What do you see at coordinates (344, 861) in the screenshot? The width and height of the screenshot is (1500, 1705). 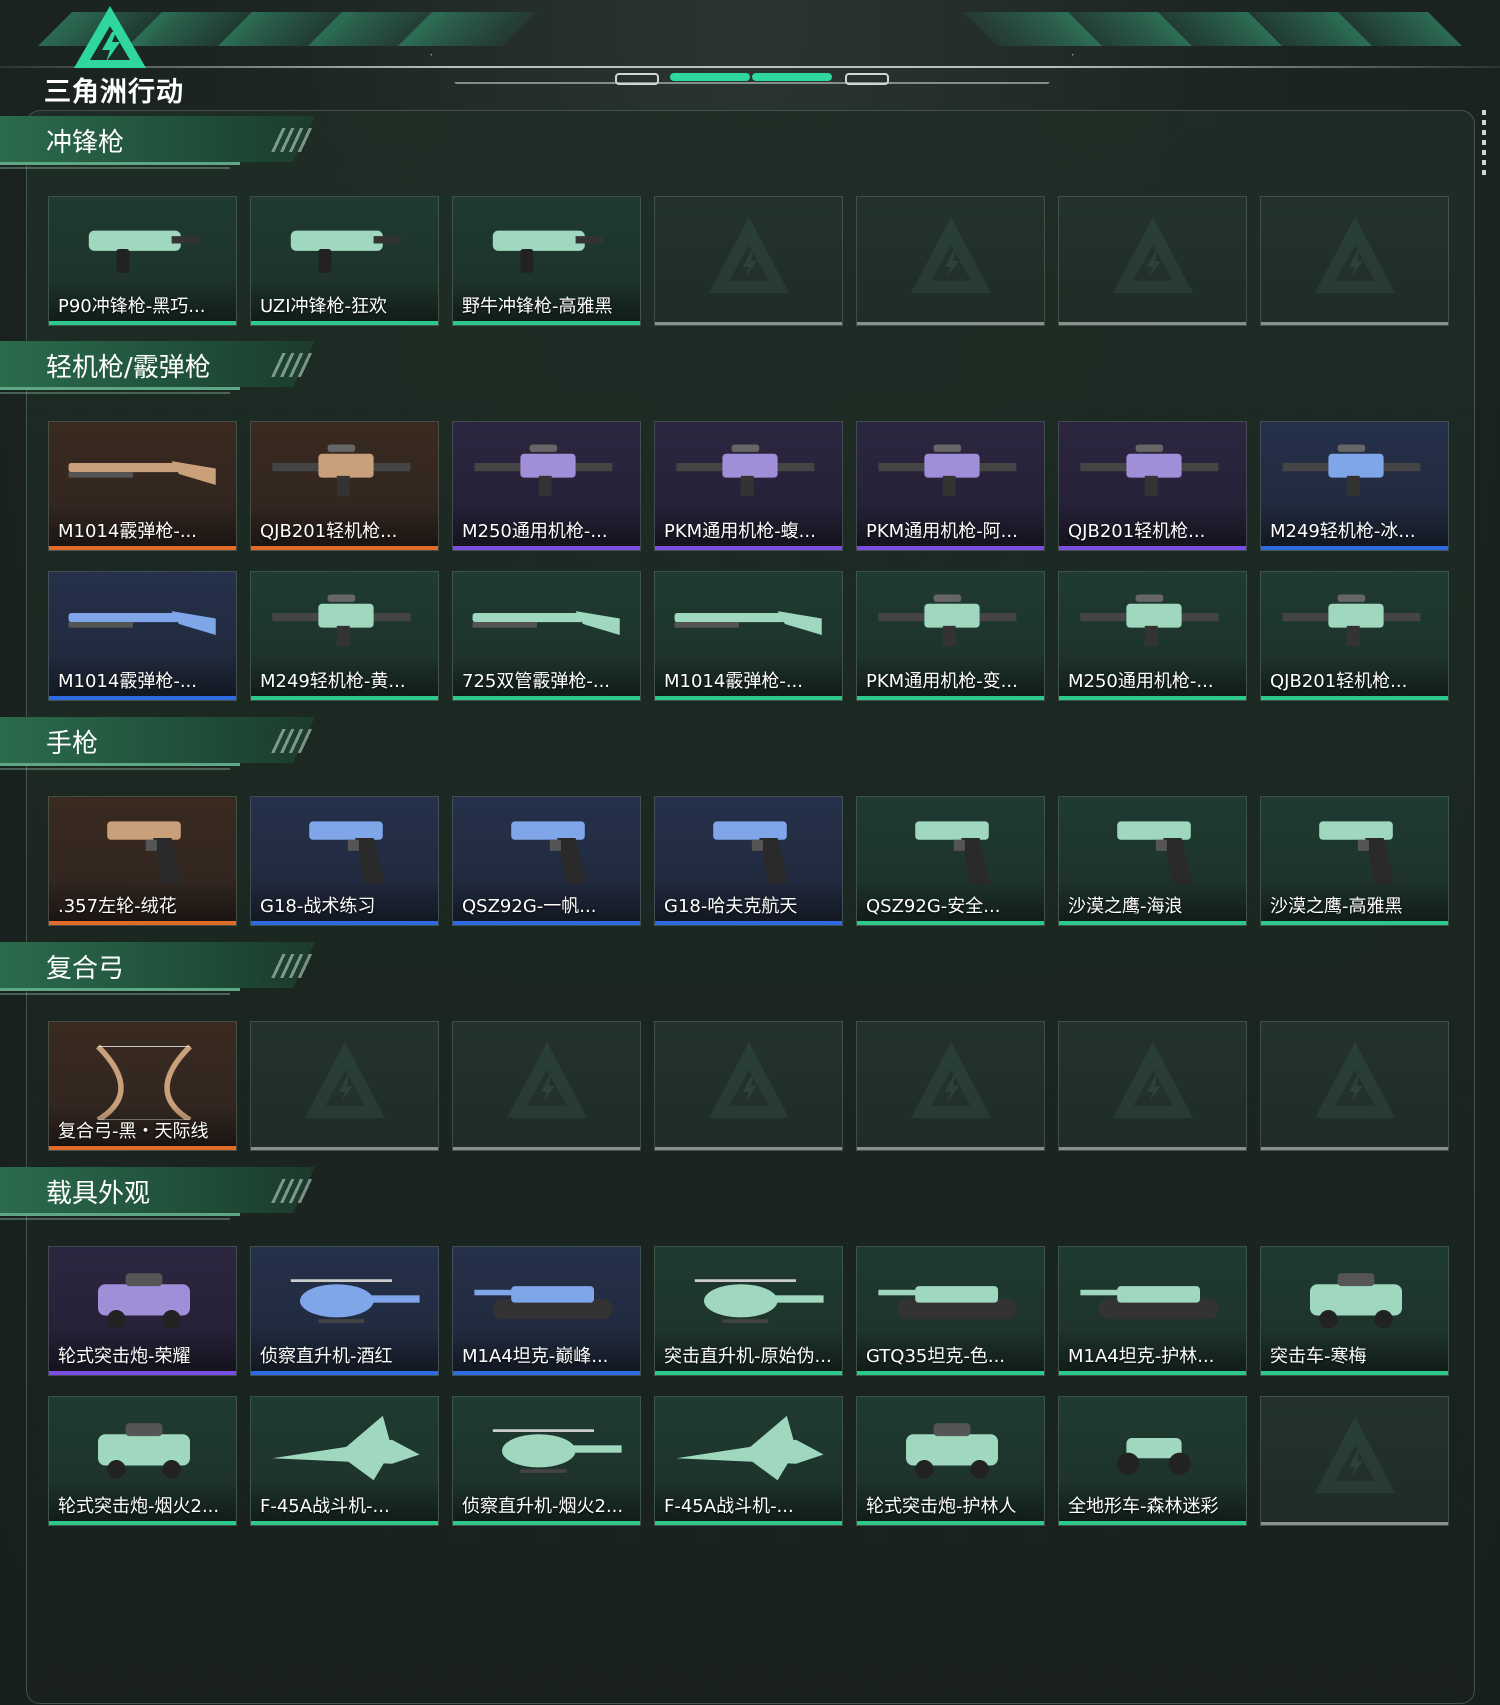 I see `item-card: G18-战术练习` at bounding box center [344, 861].